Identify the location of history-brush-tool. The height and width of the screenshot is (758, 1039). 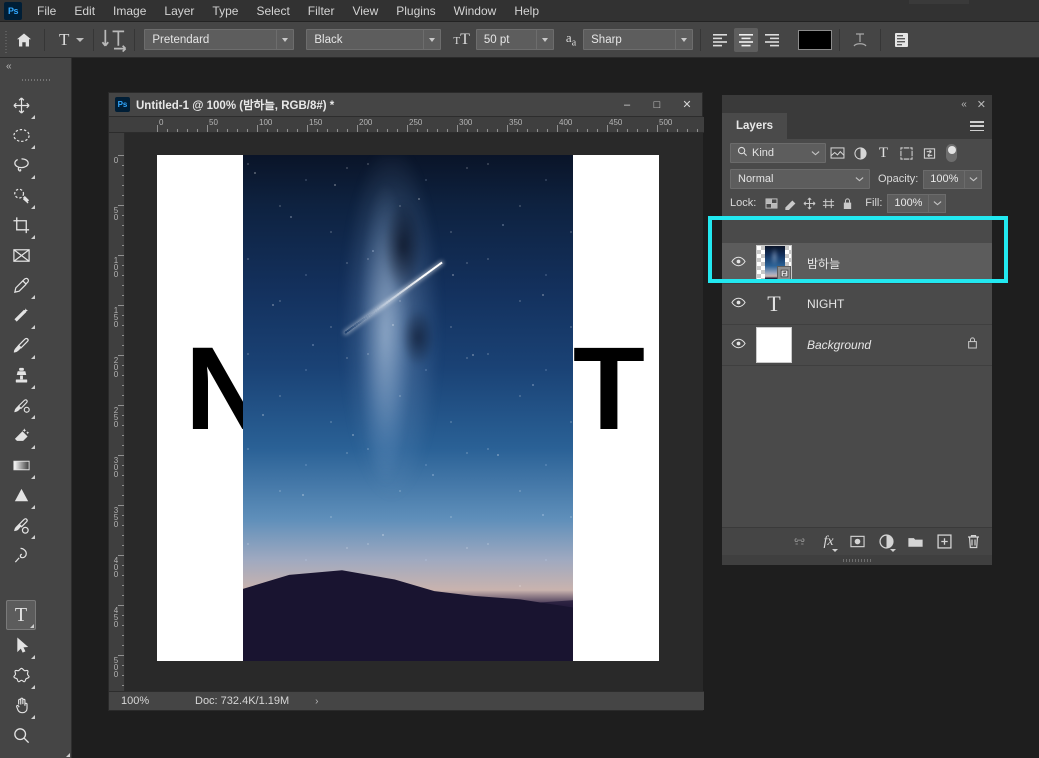
(21, 405).